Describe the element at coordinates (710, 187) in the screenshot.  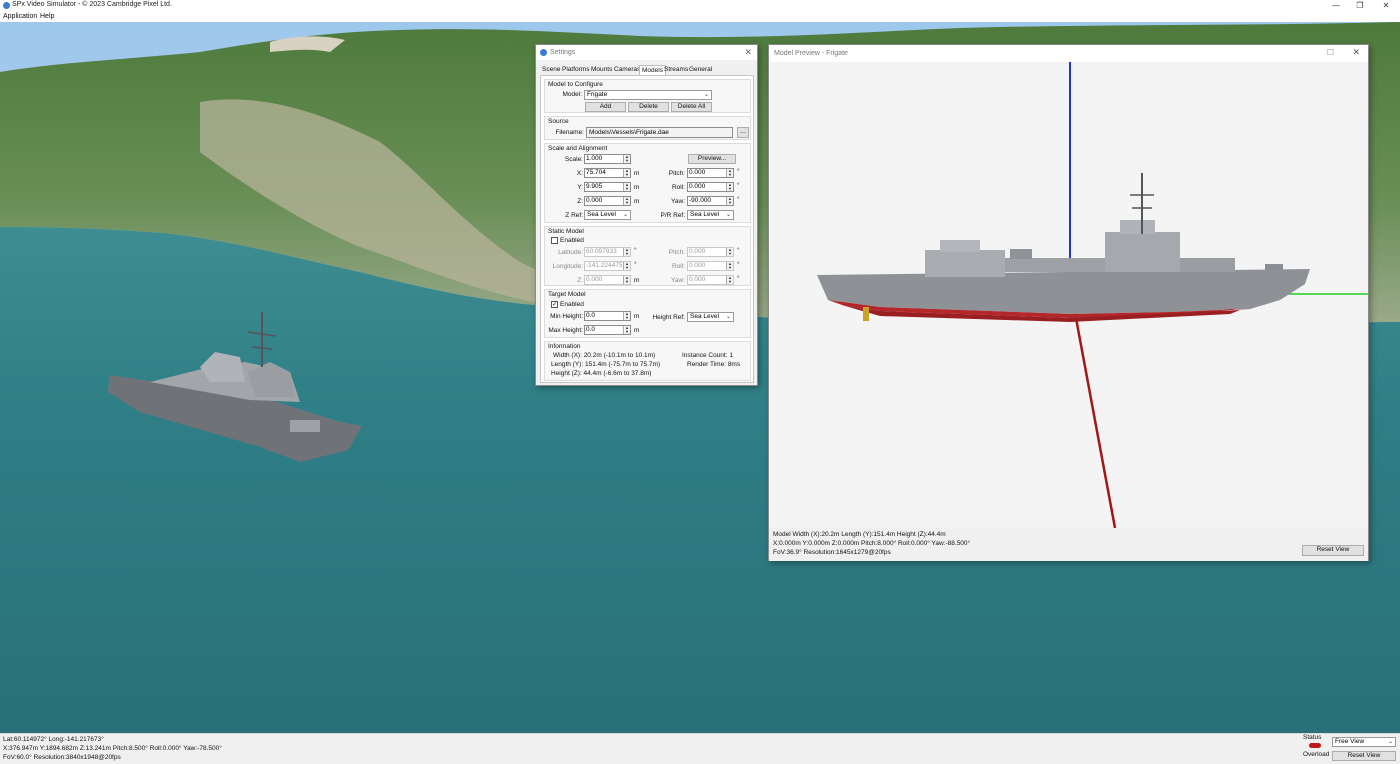
I see `roll-spinbox: 0.000 ▲▼` at that location.